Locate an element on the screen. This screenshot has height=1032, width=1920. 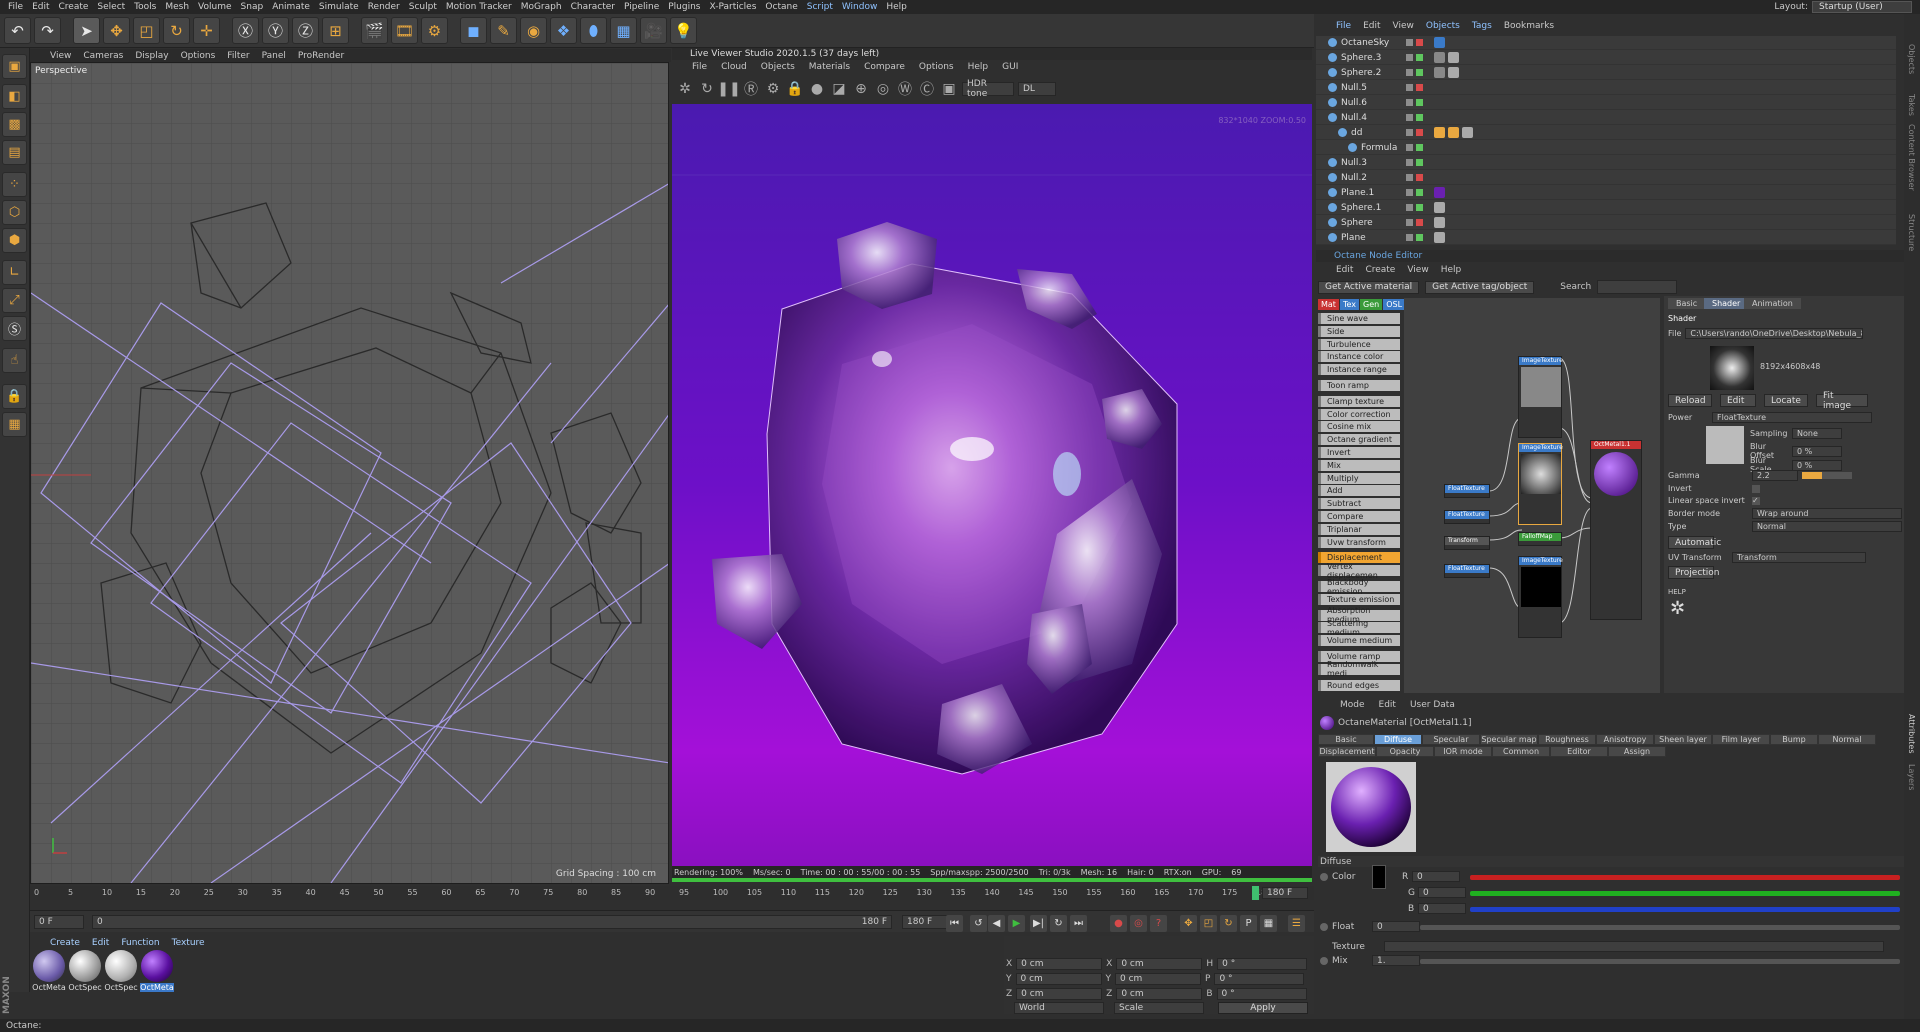
menu-mograph: MoGraph is located at coordinates (541, 7).